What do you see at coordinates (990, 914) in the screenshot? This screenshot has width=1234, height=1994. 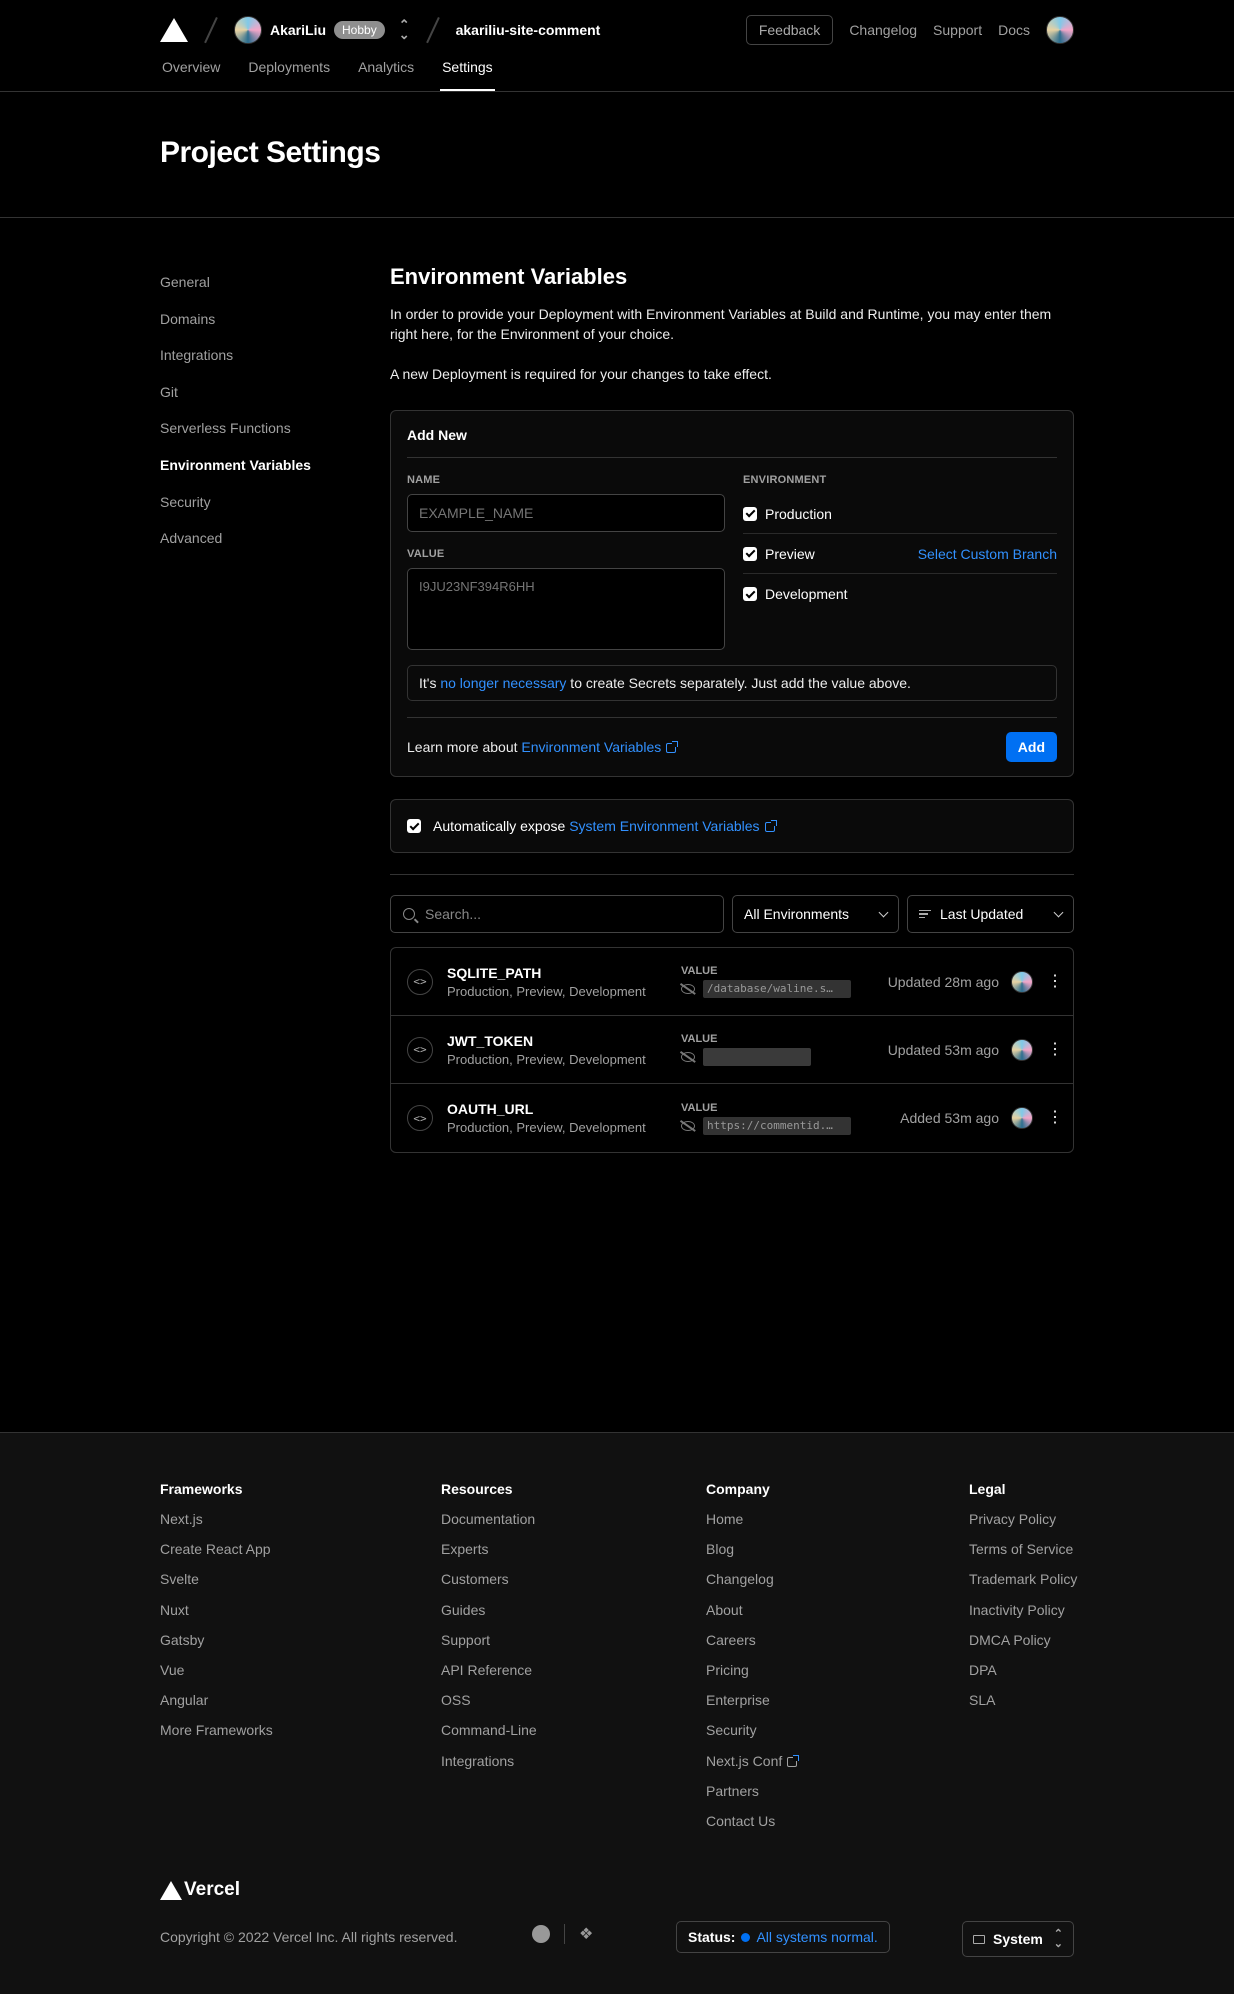 I see `sort-select: Last Updated` at bounding box center [990, 914].